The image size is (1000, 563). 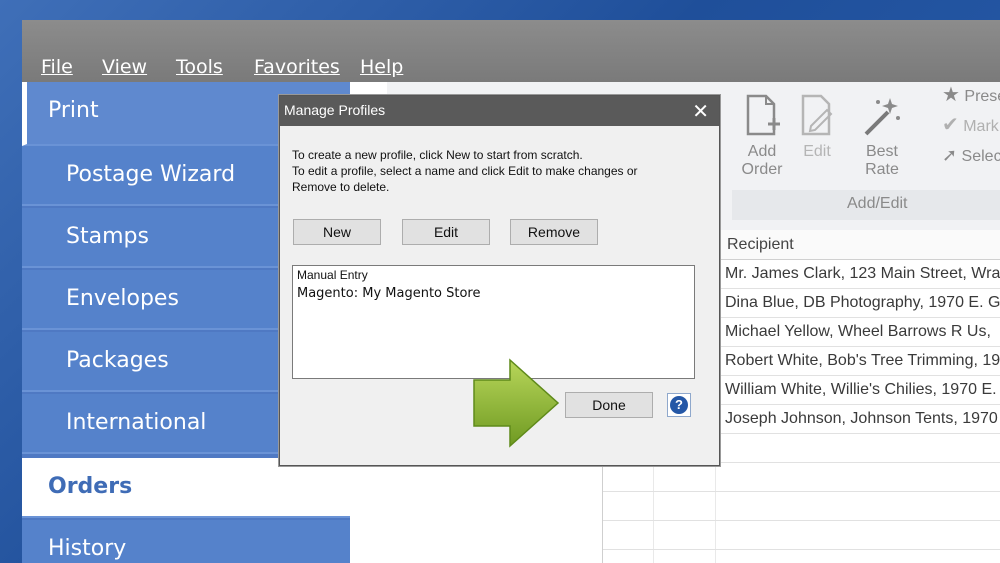 I want to click on edit-profile-button: Edit, so click(x=446, y=232).